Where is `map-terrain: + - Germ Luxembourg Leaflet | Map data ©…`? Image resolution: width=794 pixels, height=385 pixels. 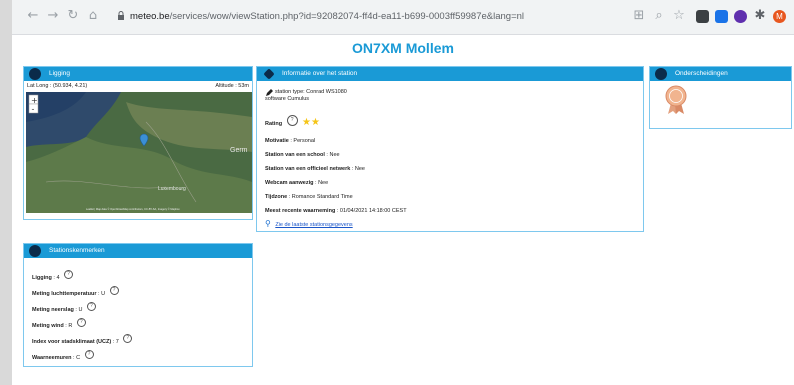
map-terrain: + - Germ Luxembourg Leaflet | Map data ©… is located at coordinates (139, 152).